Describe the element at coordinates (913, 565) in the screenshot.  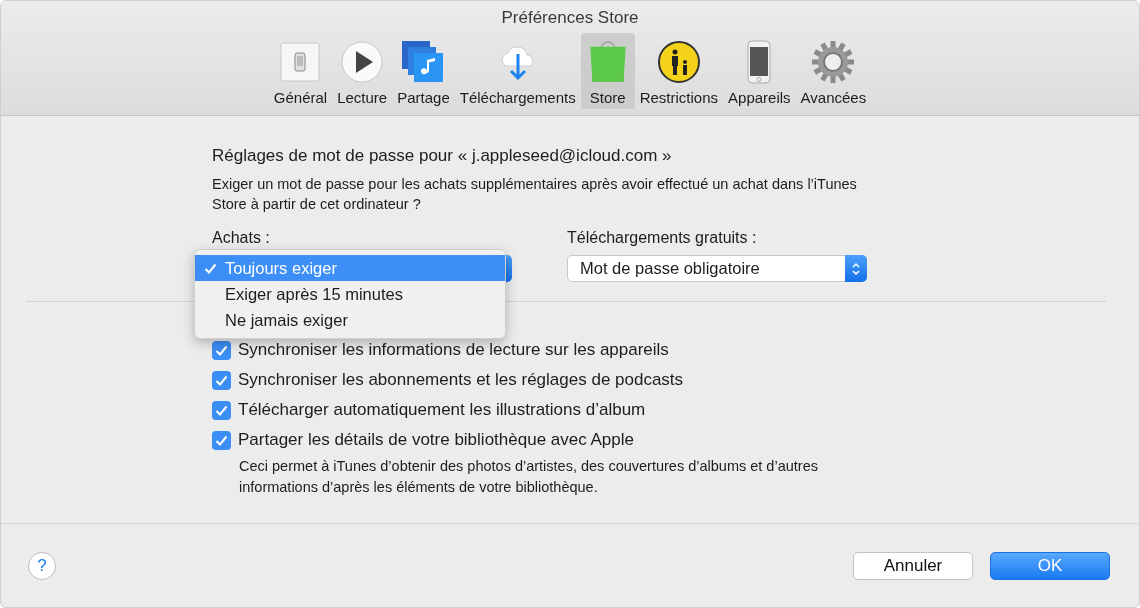
I see `cancel-button: Annuler` at that location.